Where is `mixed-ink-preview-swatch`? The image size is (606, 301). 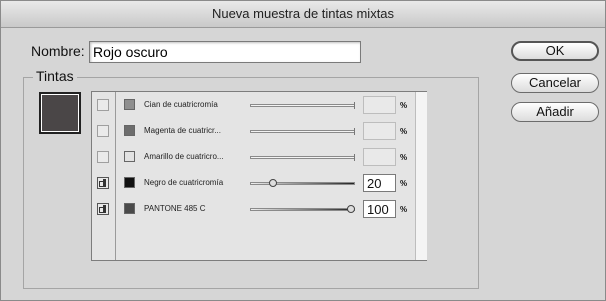 mixed-ink-preview-swatch is located at coordinates (60, 113).